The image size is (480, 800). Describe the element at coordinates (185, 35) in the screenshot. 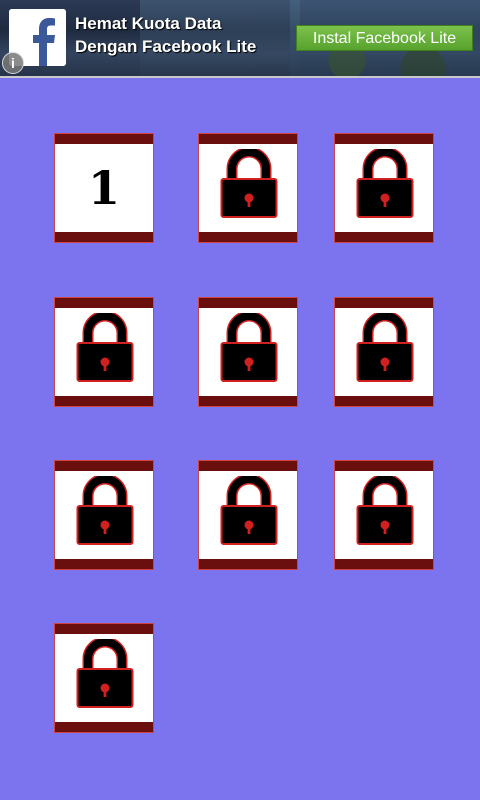

I see `ad-headline: Hemat Kuota Data Dengan Facebook Lite` at that location.